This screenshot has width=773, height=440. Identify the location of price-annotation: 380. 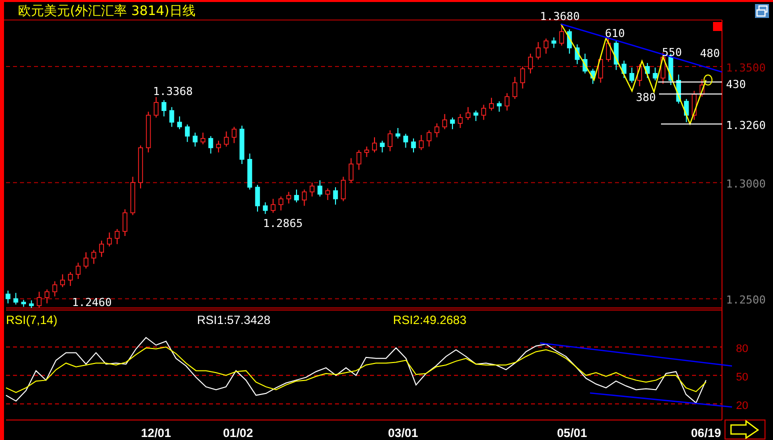
(646, 97).